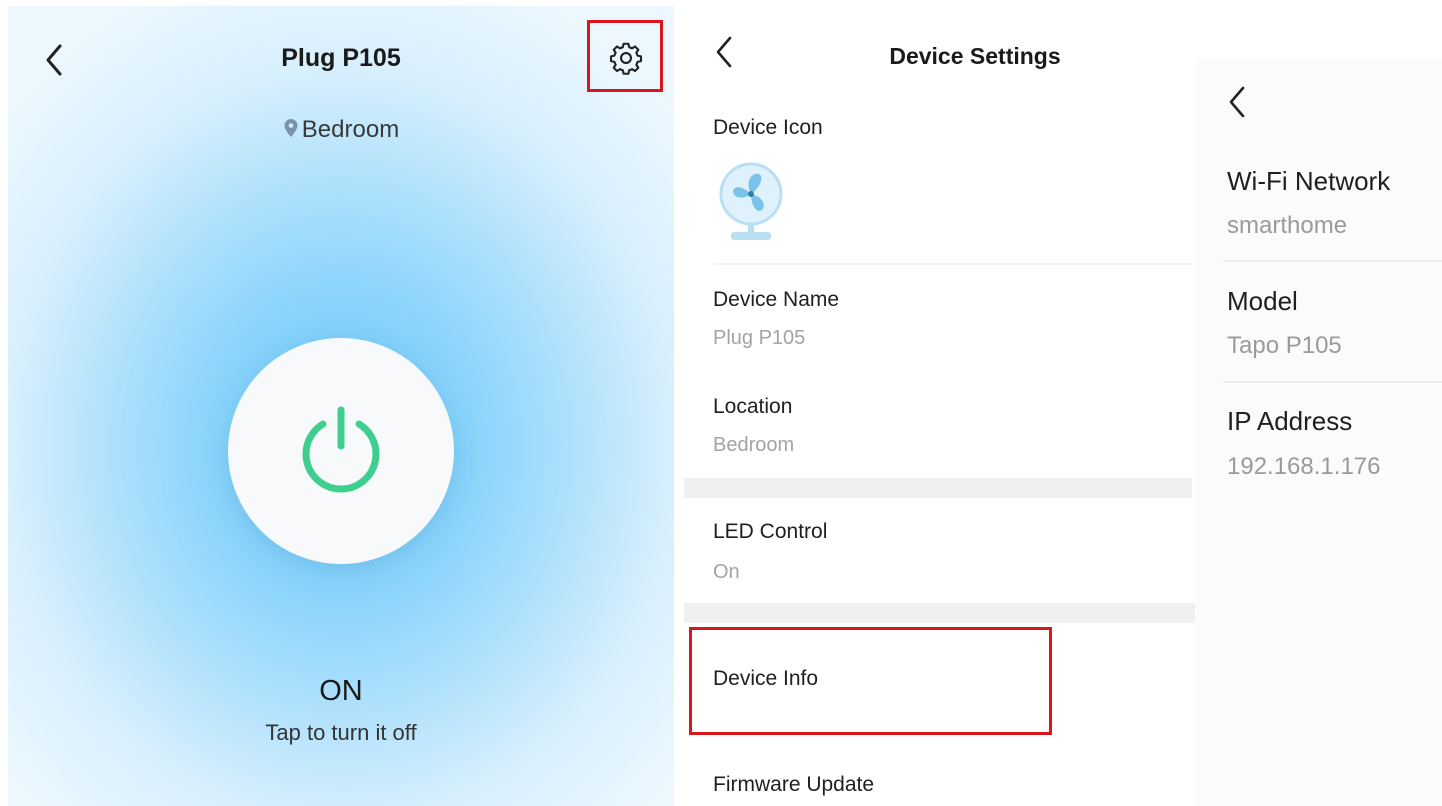 The width and height of the screenshot is (1442, 806). I want to click on led-control-label: LED Control, so click(770, 531).